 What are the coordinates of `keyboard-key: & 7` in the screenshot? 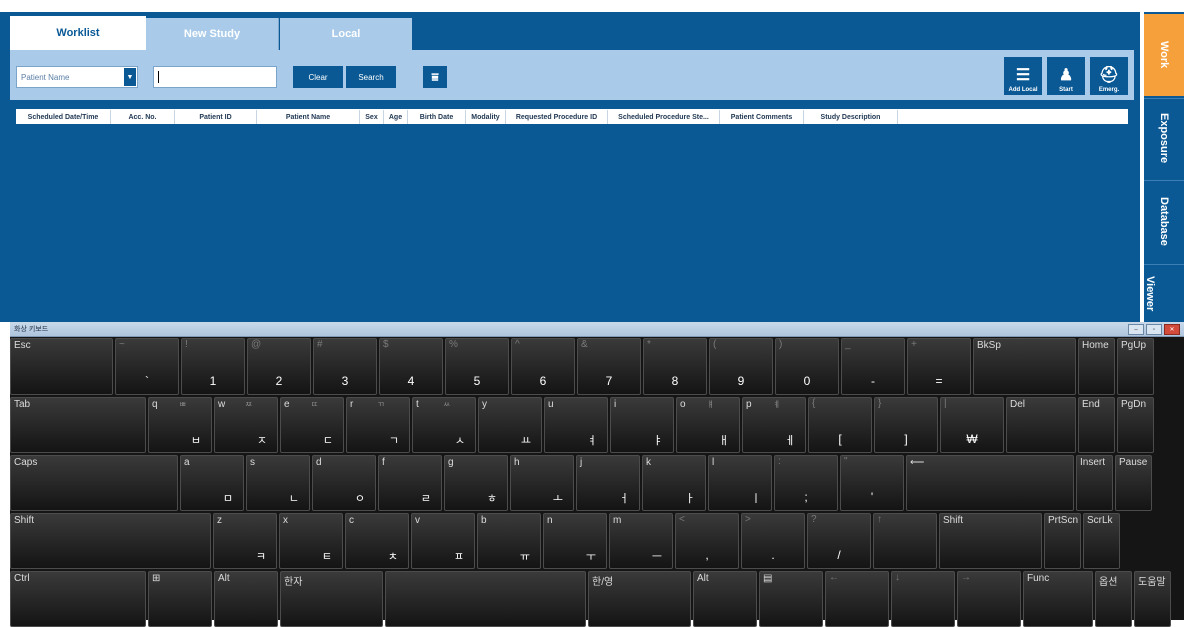 It's located at (609, 366).